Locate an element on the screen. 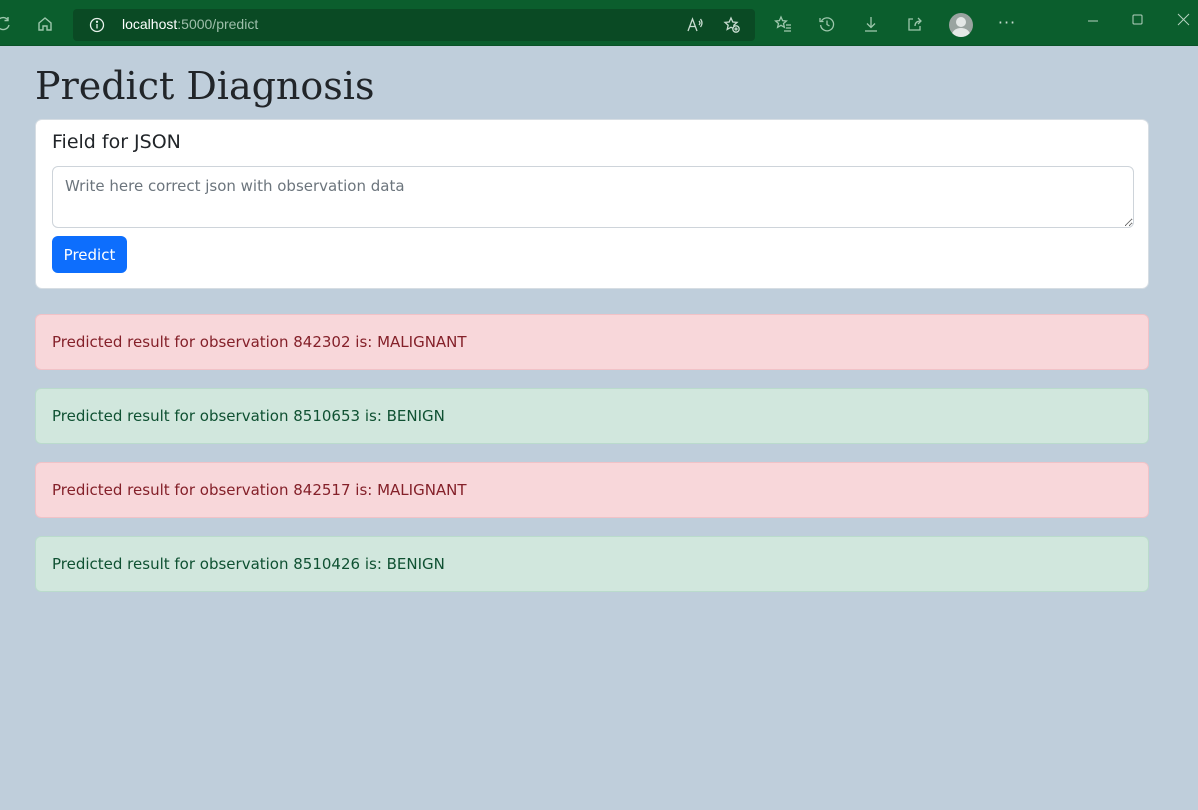 The width and height of the screenshot is (1198, 810). json-input is located at coordinates (593, 197).